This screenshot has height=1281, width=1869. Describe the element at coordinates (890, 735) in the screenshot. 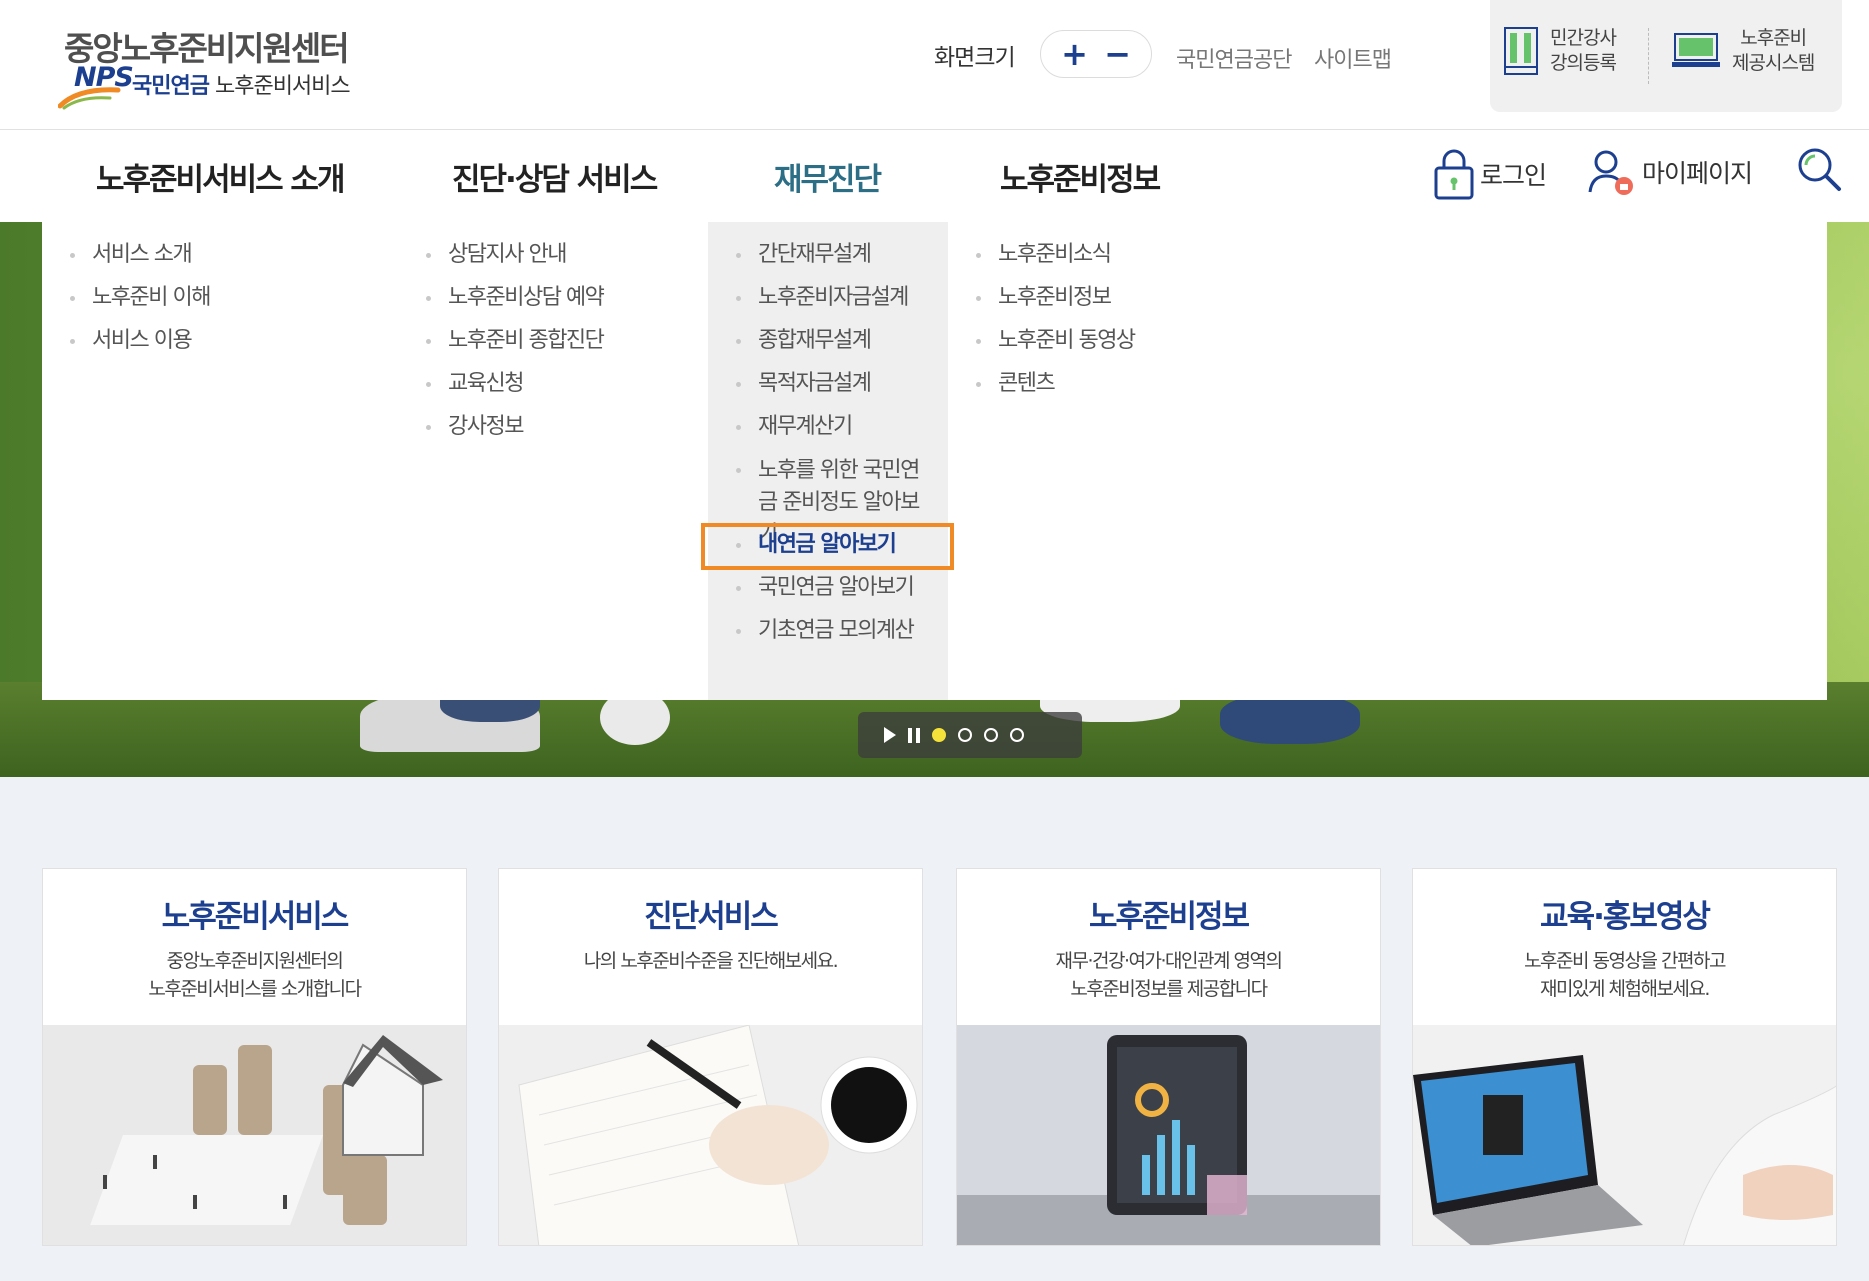

I see `play-icon` at that location.